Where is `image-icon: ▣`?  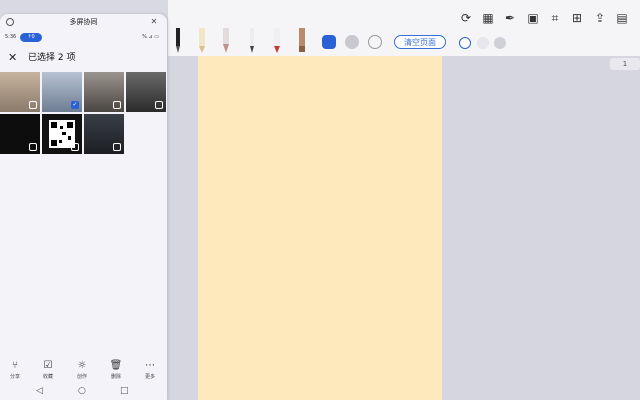
image-icon: ▣ is located at coordinates (533, 18).